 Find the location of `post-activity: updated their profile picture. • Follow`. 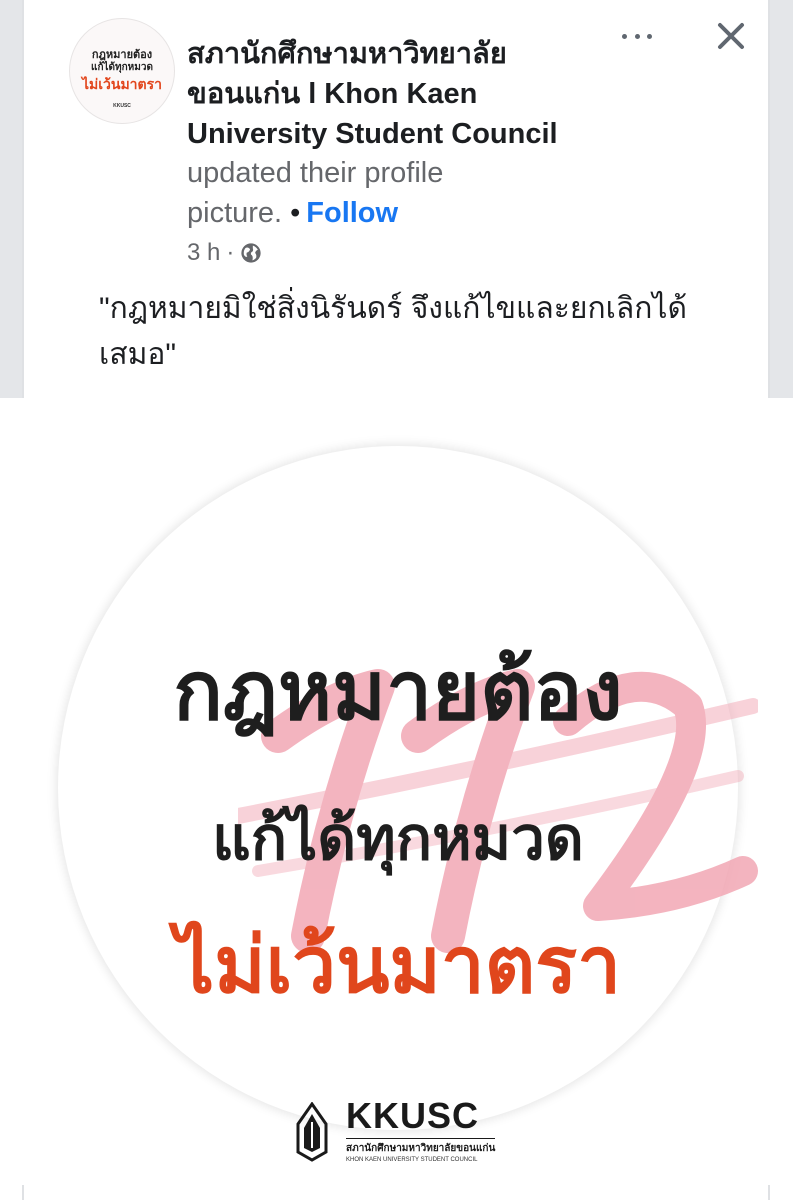

post-activity: updated their profile picture. • Follow is located at coordinates (397, 193).